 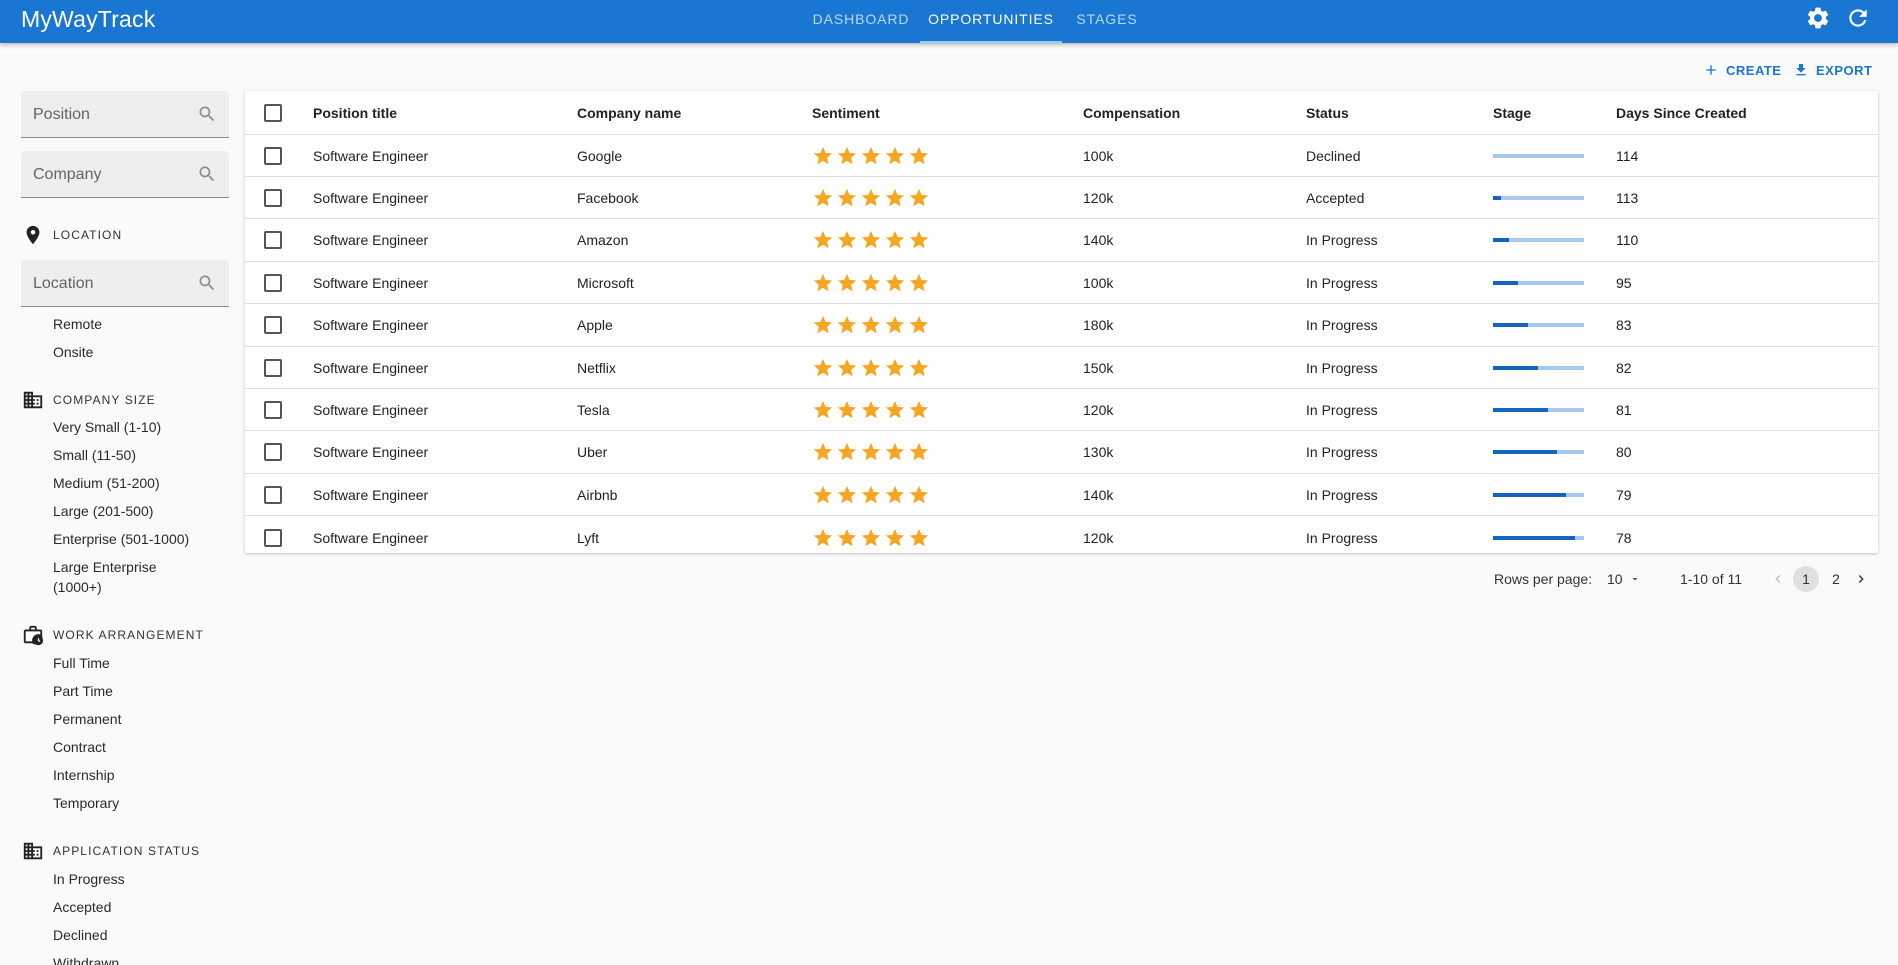 I want to click on table-row: Software Engineer Lyft 120k In Progress 78, so click(x=1061, y=538).